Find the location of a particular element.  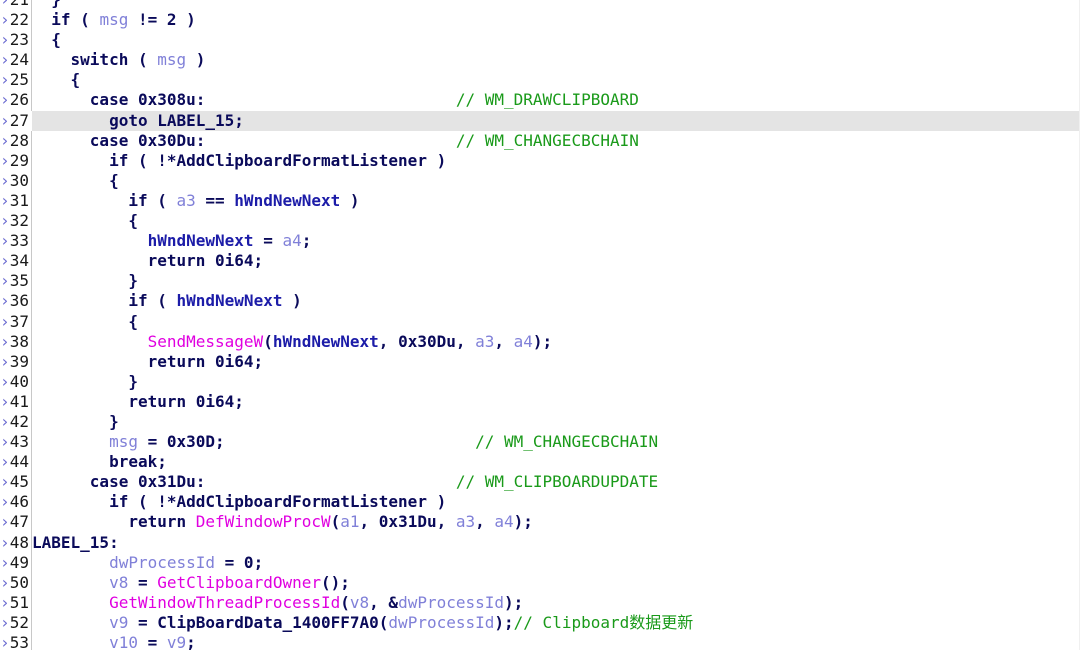

line-number: 53 is located at coordinates (19, 641).